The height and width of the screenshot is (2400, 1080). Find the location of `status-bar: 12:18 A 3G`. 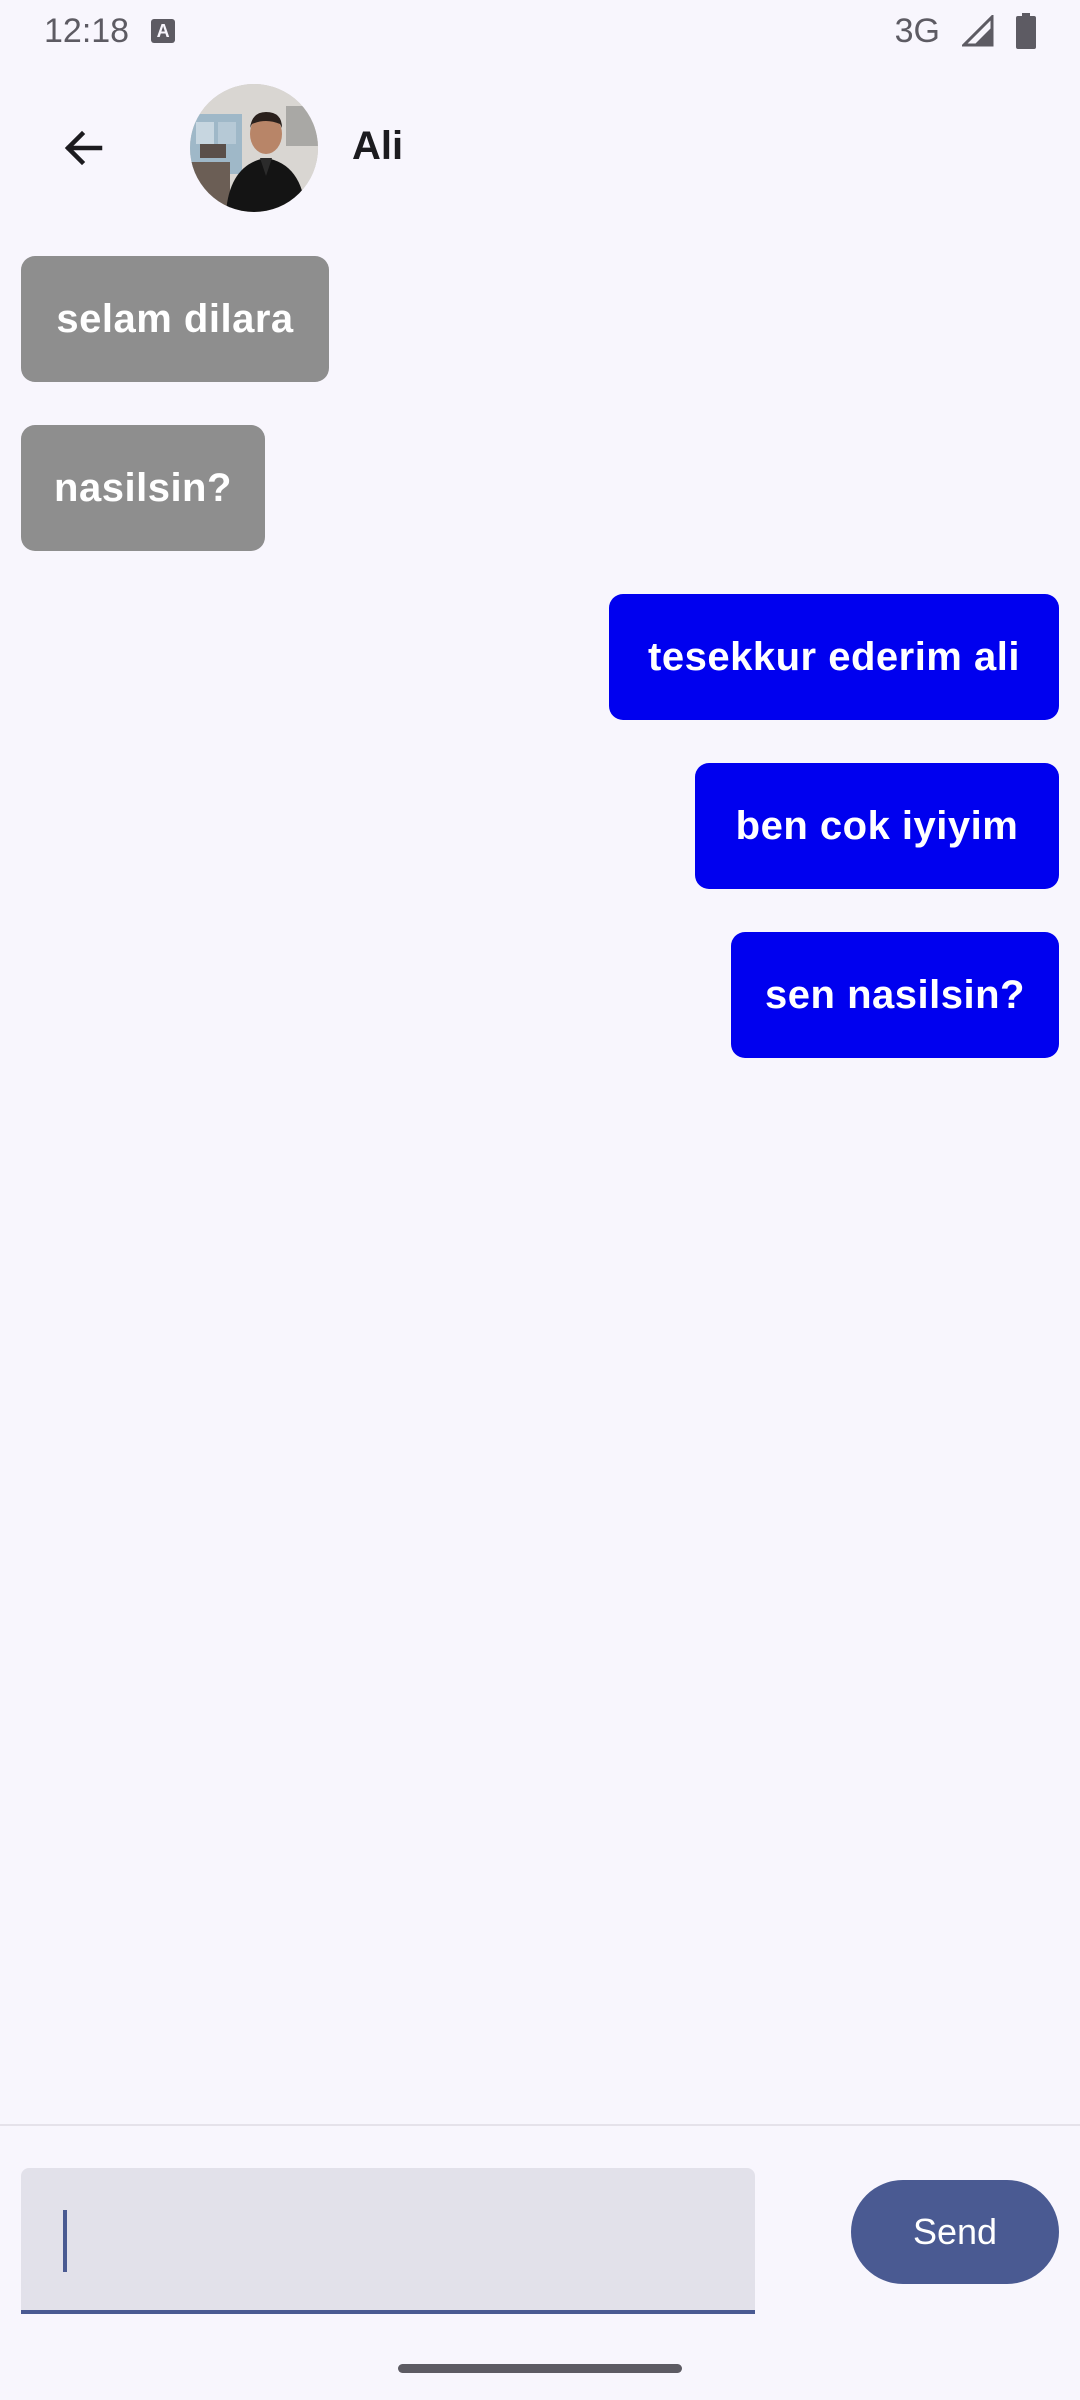

status-bar: 12:18 A 3G is located at coordinates (540, 31).